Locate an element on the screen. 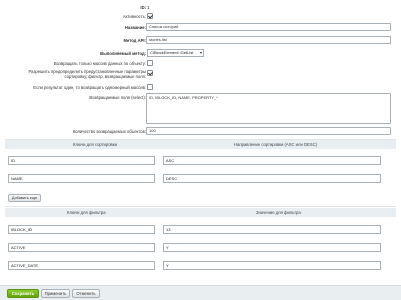  name-label: Название: is located at coordinates (135, 27).